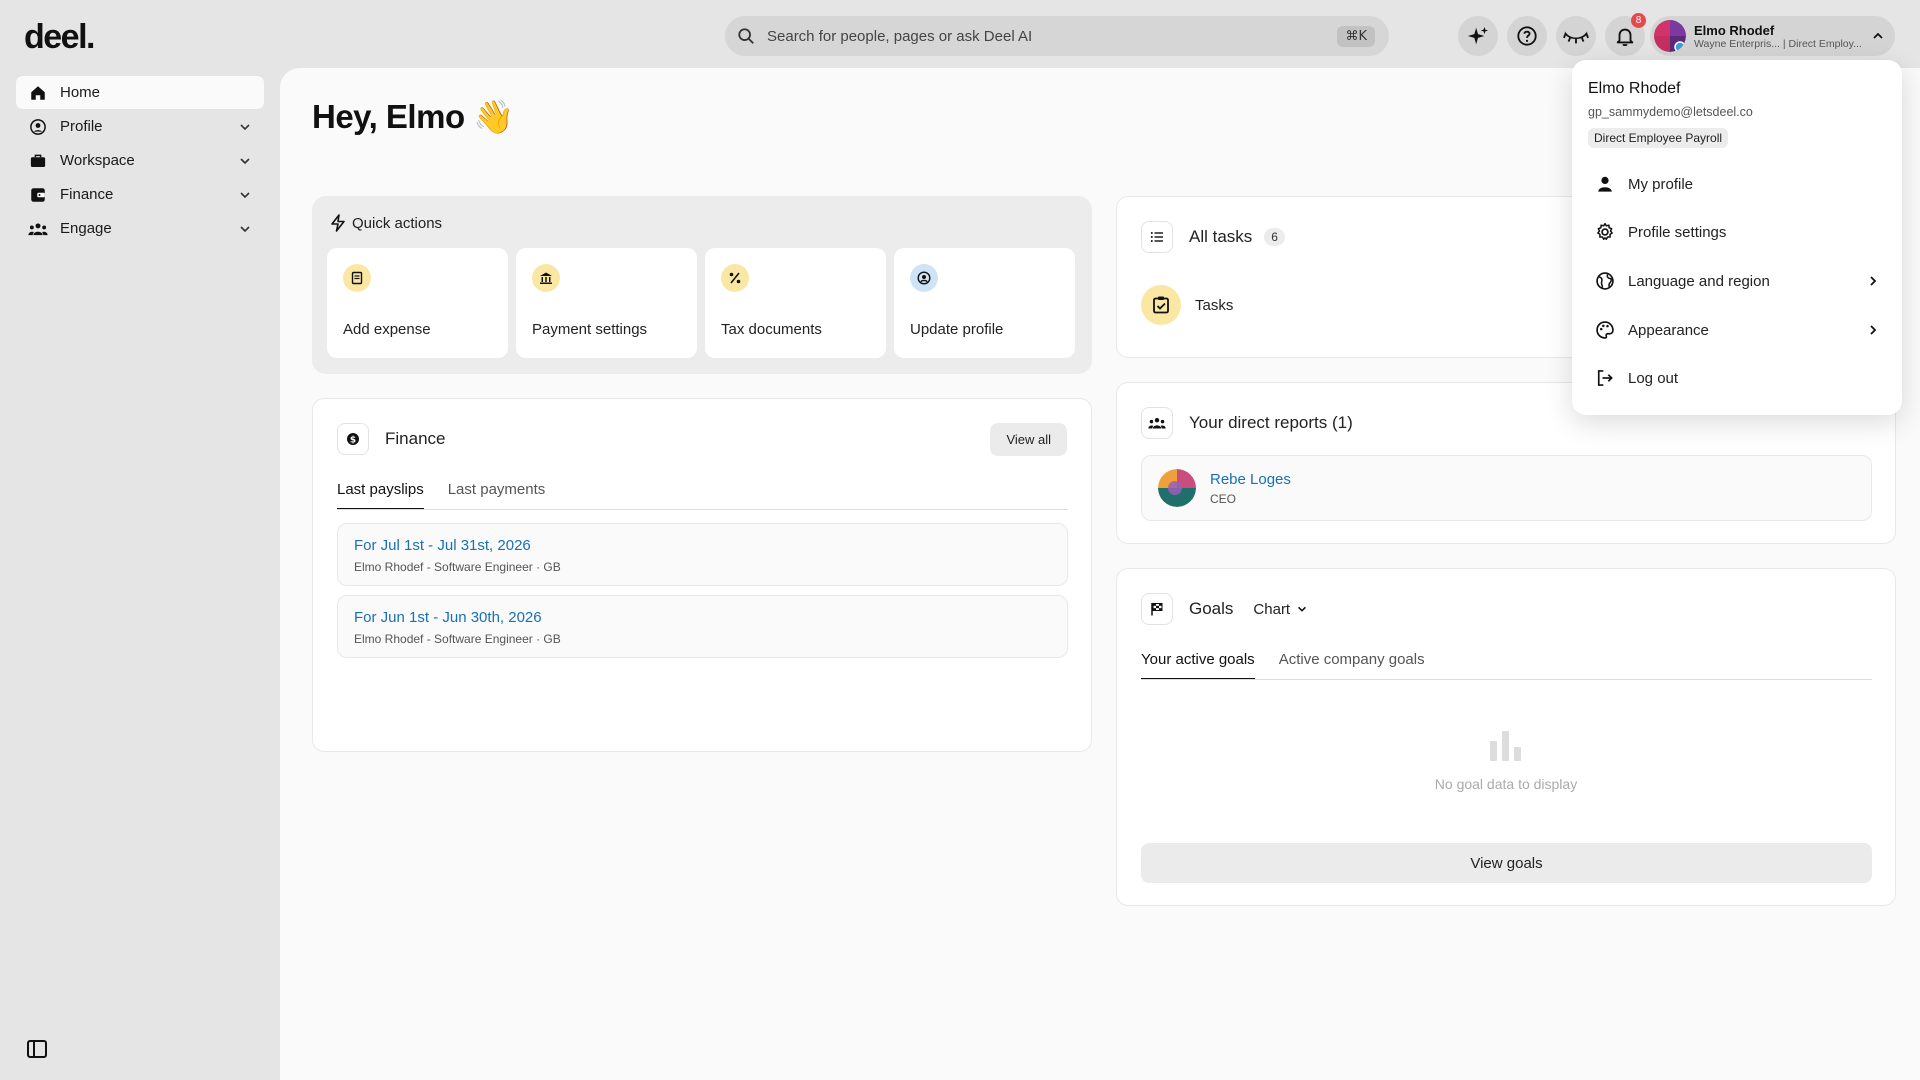 This screenshot has width=1920, height=1080. Describe the element at coordinates (1734, 30) in the screenshot. I see `user-name: Elmo Rhodef` at that location.